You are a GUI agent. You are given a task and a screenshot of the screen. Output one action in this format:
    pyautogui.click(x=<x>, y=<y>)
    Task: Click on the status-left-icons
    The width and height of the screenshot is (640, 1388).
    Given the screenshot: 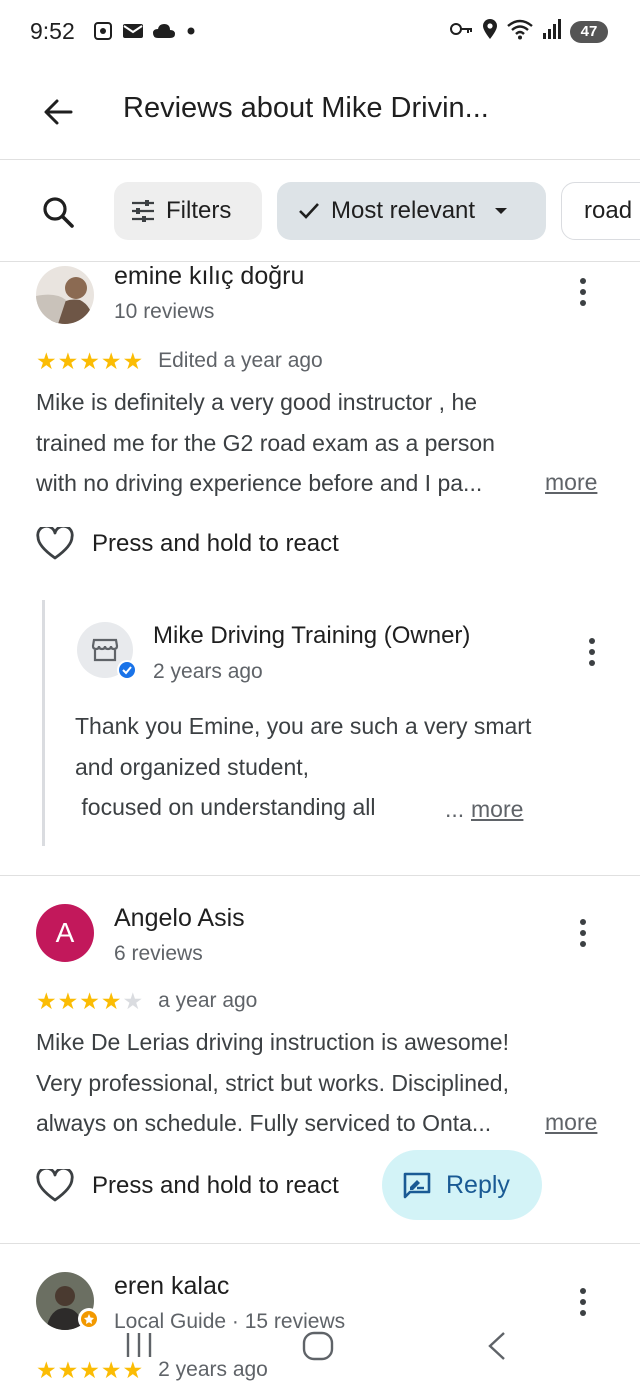 What is the action you would take?
    pyautogui.click(x=145, y=33)
    